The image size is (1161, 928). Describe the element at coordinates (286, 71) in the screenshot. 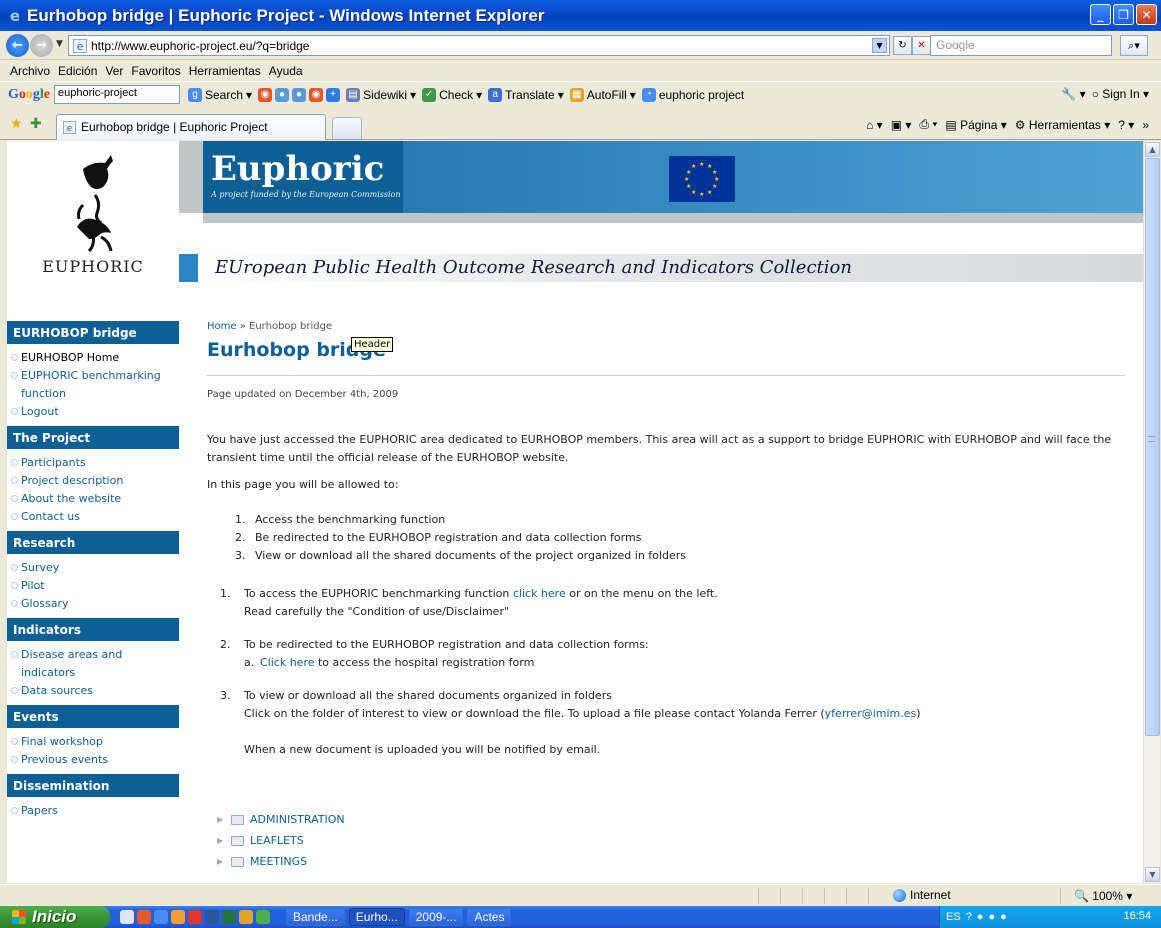

I see `menu-ayuda: Ayuda` at that location.